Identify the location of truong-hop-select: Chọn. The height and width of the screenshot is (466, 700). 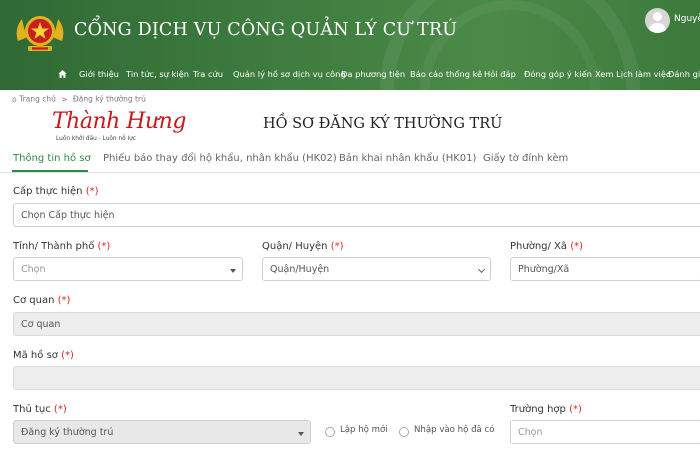
(605, 432).